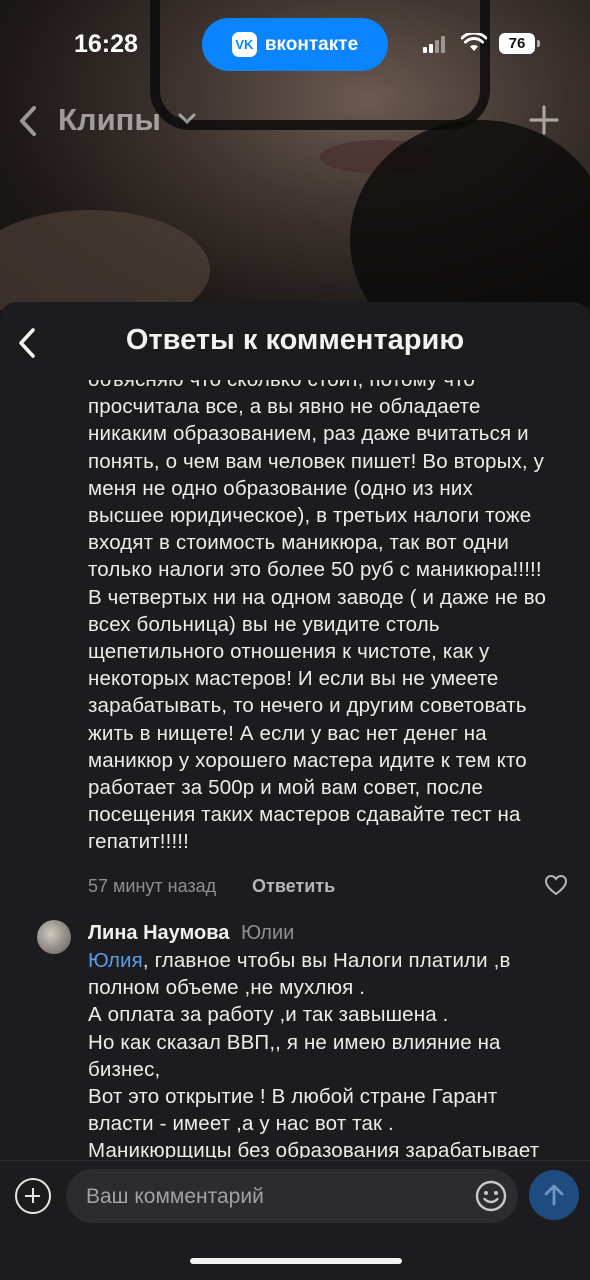  What do you see at coordinates (491, 1196) in the screenshot?
I see `smiley-icon` at bounding box center [491, 1196].